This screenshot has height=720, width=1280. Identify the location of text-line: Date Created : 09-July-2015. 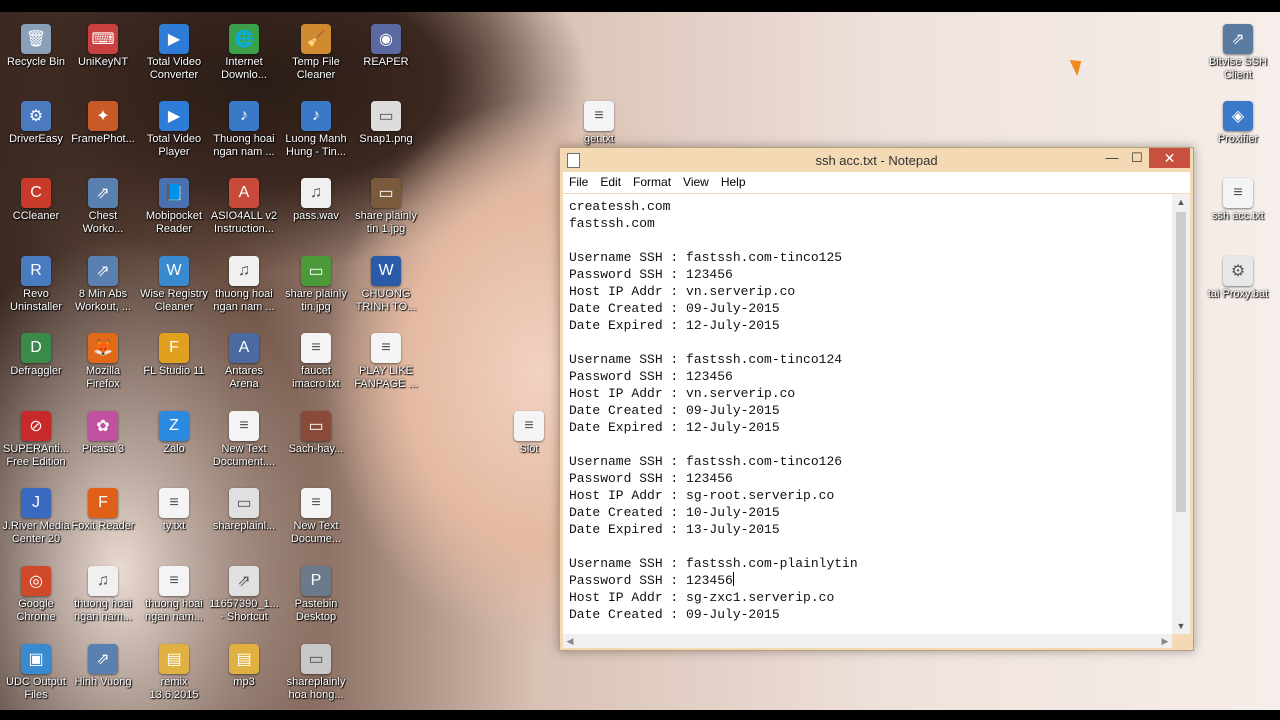
(674, 614).